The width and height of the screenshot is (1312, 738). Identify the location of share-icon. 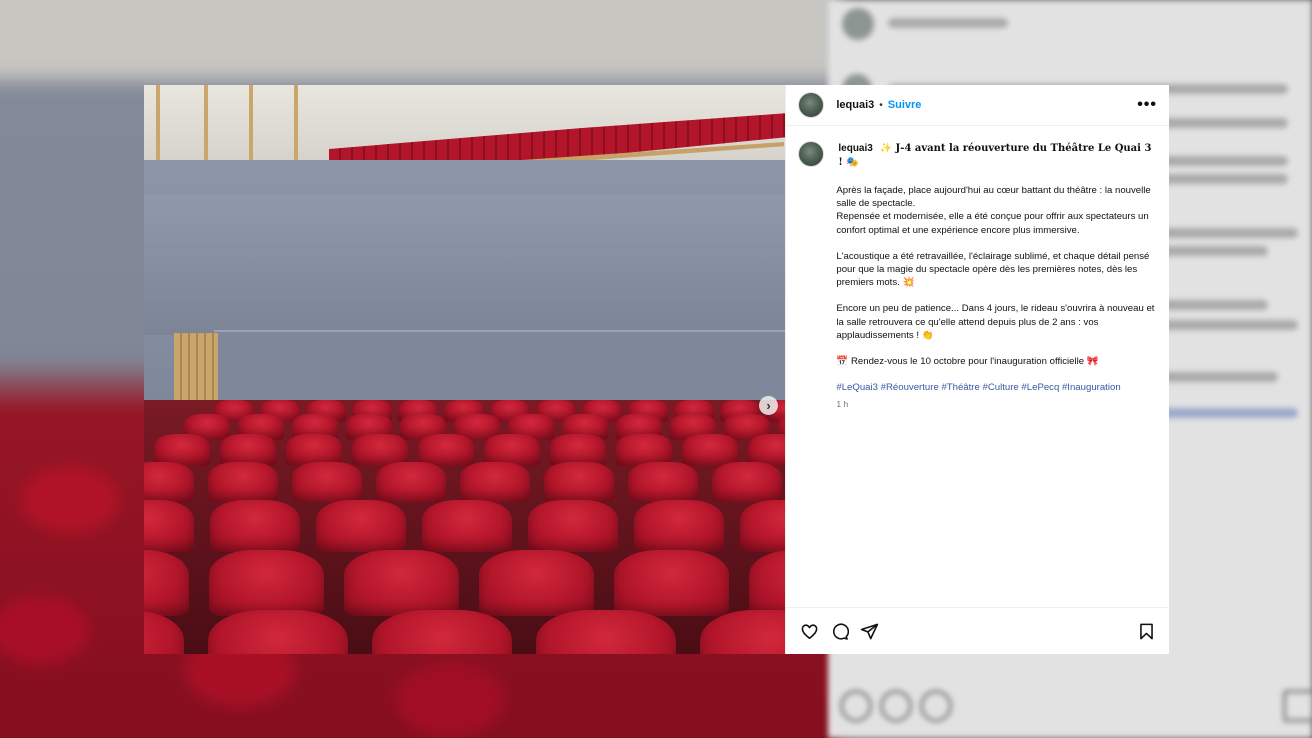
(869, 631).